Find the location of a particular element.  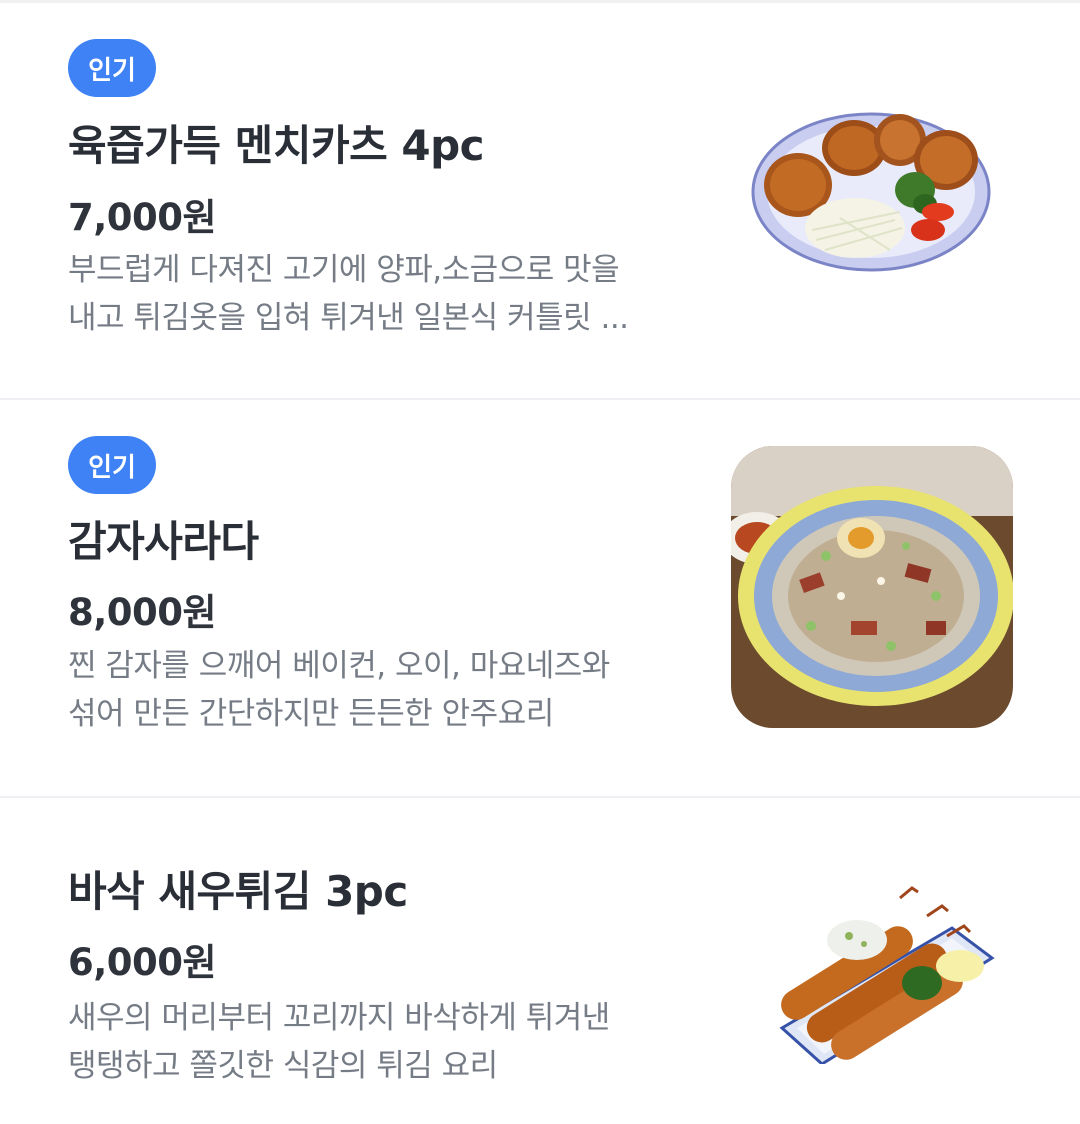

fried-shrimp-photo is located at coordinates (887, 975).